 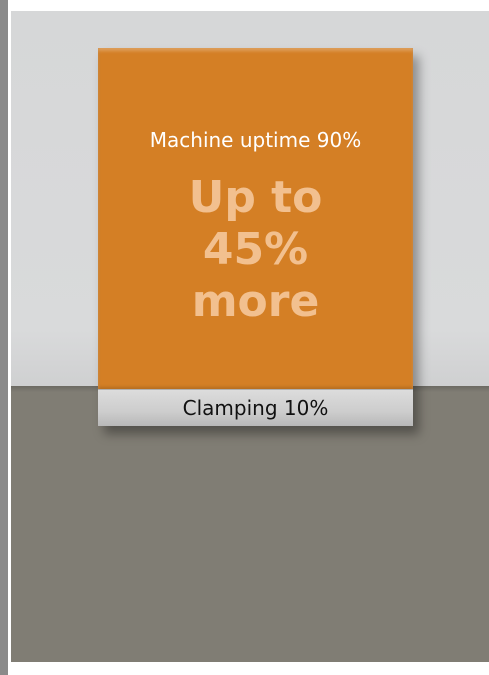 I want to click on headline-line-2: 45%, so click(x=255, y=249).